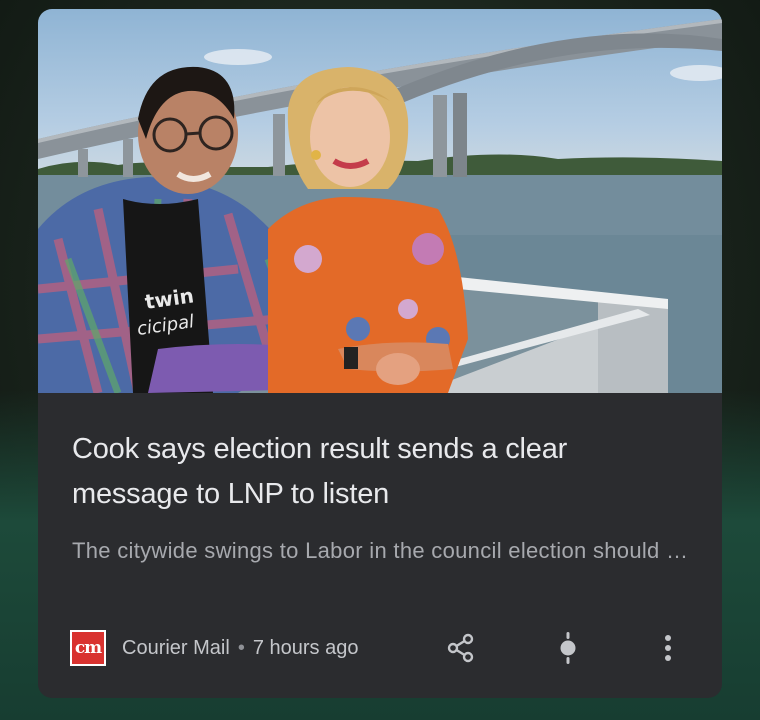  I want to click on lightbulb-icon, so click(568, 648).